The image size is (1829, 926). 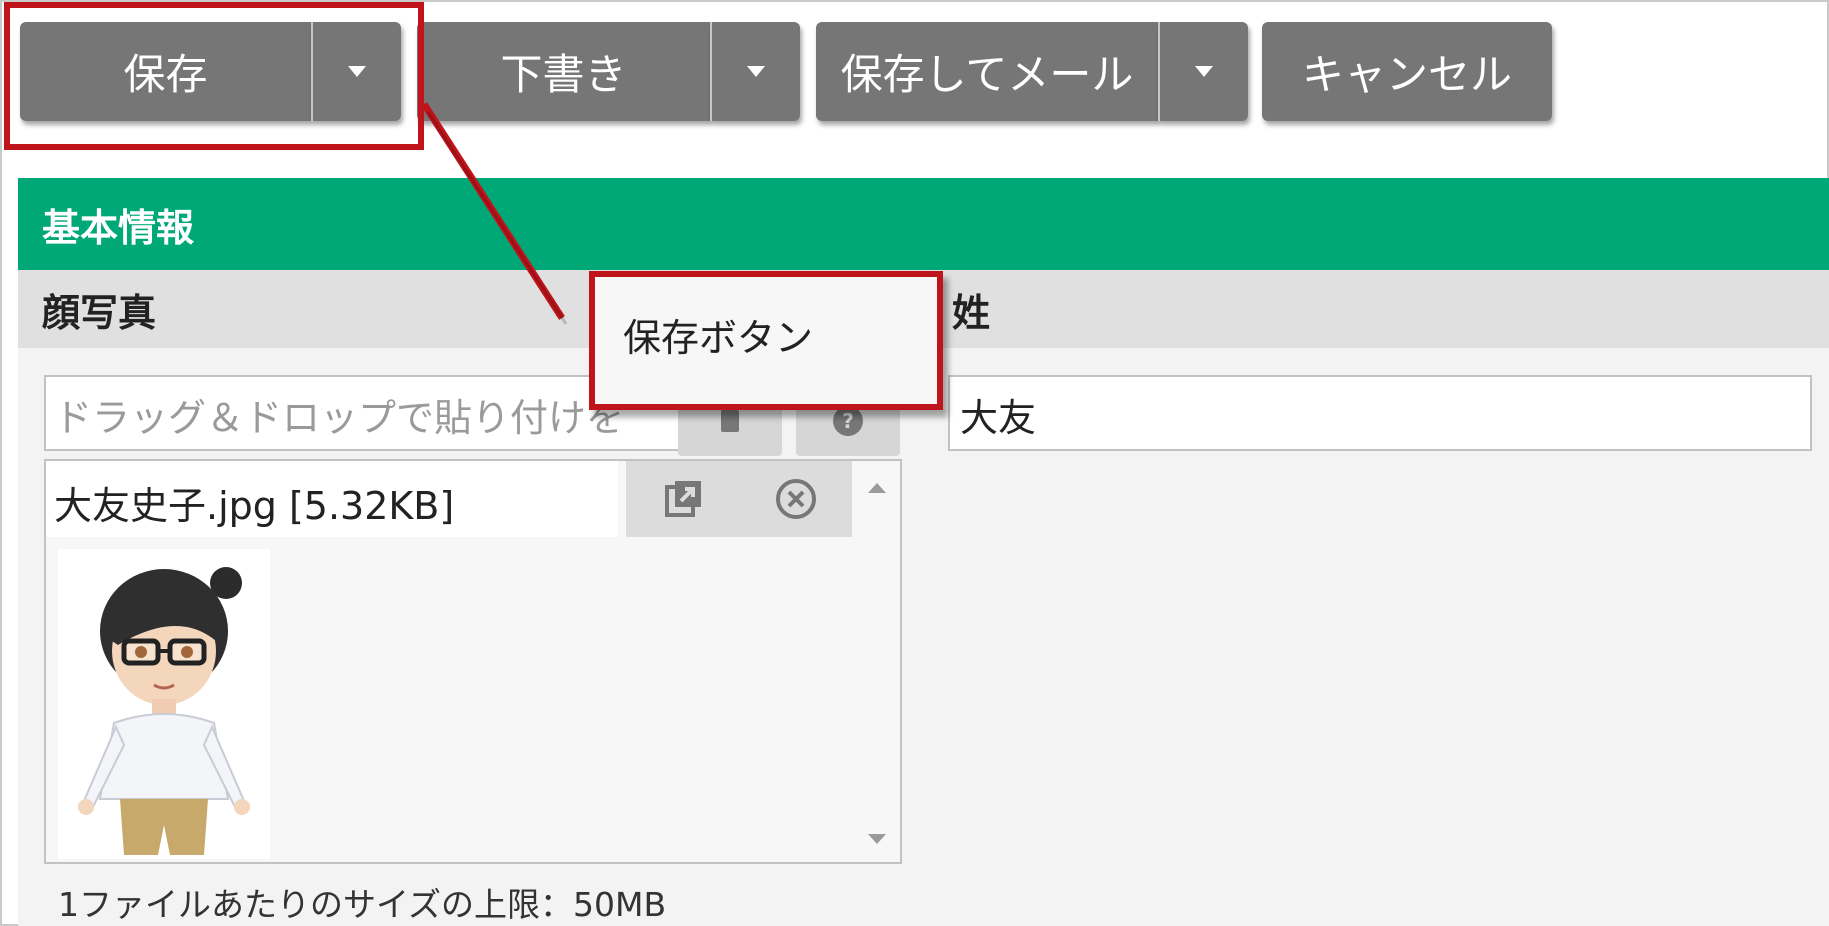 What do you see at coordinates (494, 213) in the screenshot?
I see `callout-connector` at bounding box center [494, 213].